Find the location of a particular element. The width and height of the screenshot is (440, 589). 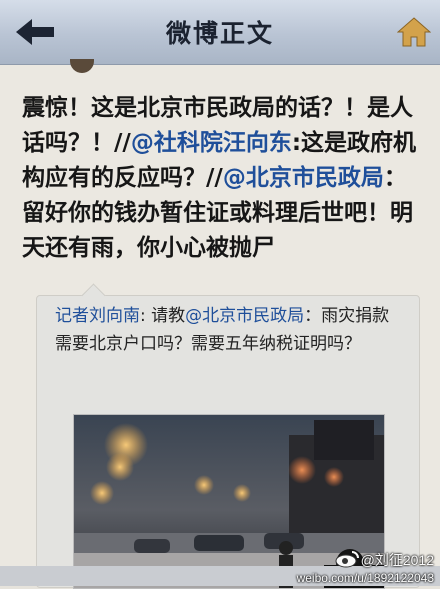

retweet-text-segment: : 请教 is located at coordinates (163, 316).